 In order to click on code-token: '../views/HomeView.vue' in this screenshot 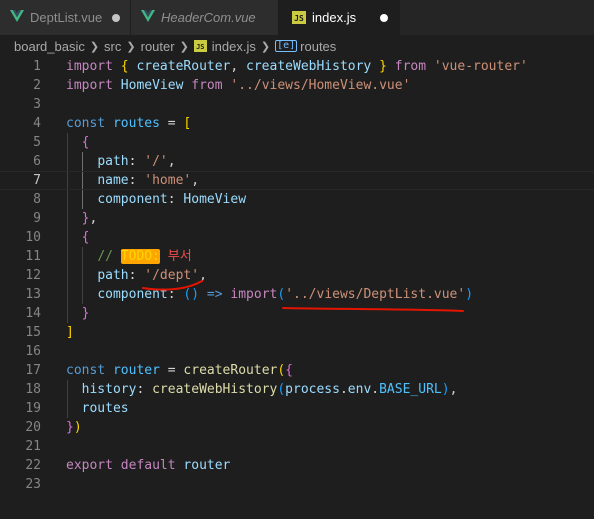, I will do `click(320, 85)`.